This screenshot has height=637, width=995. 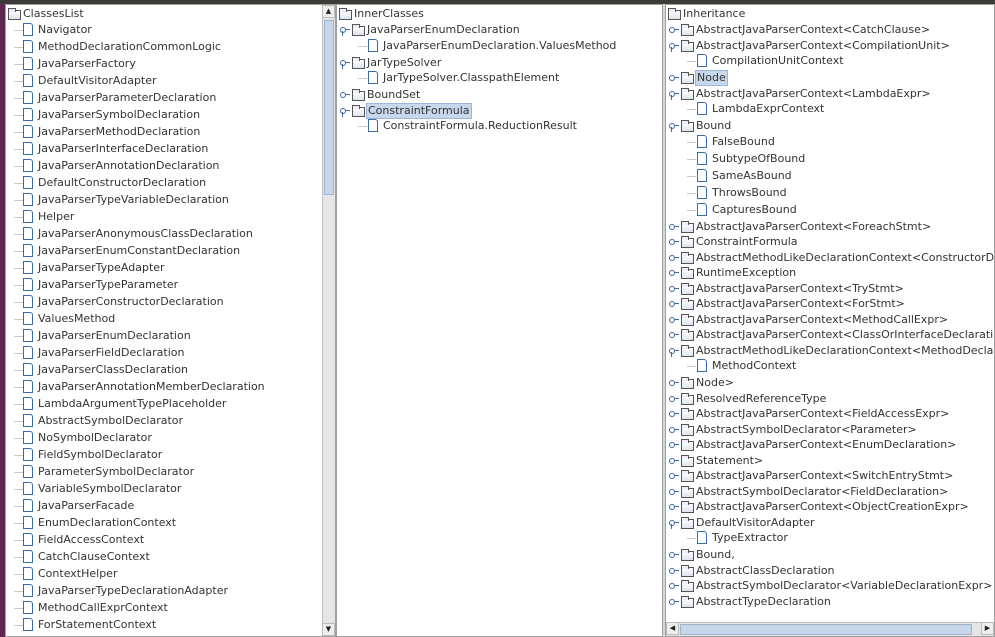 I want to click on item-label: ConstraintFormula.ReductionResult, so click(x=480, y=125).